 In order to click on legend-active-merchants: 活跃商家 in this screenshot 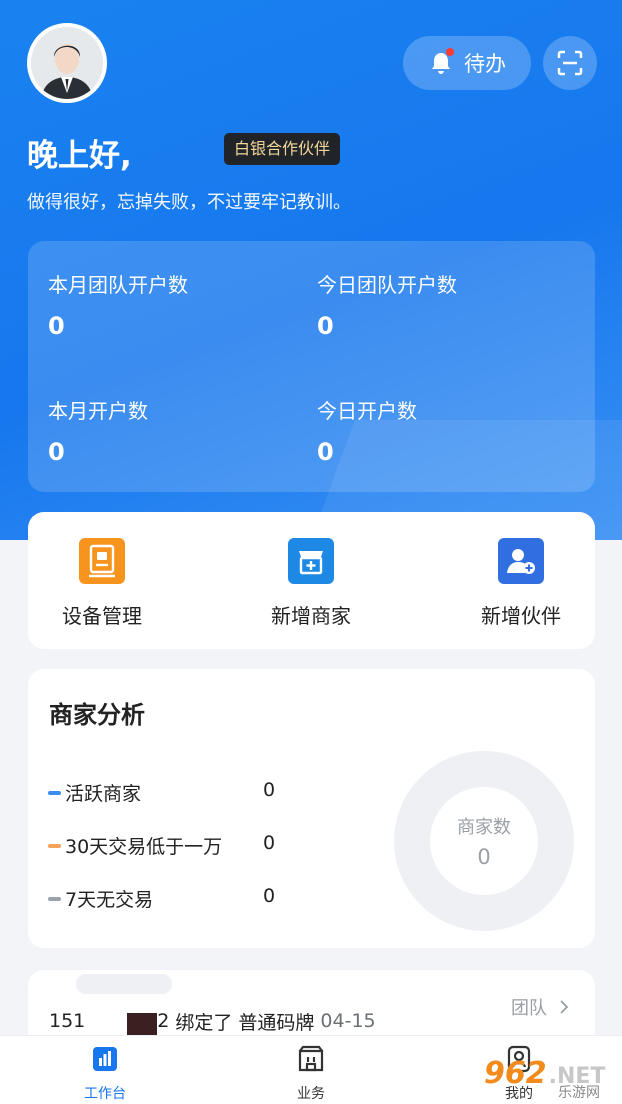, I will do `click(94, 792)`.